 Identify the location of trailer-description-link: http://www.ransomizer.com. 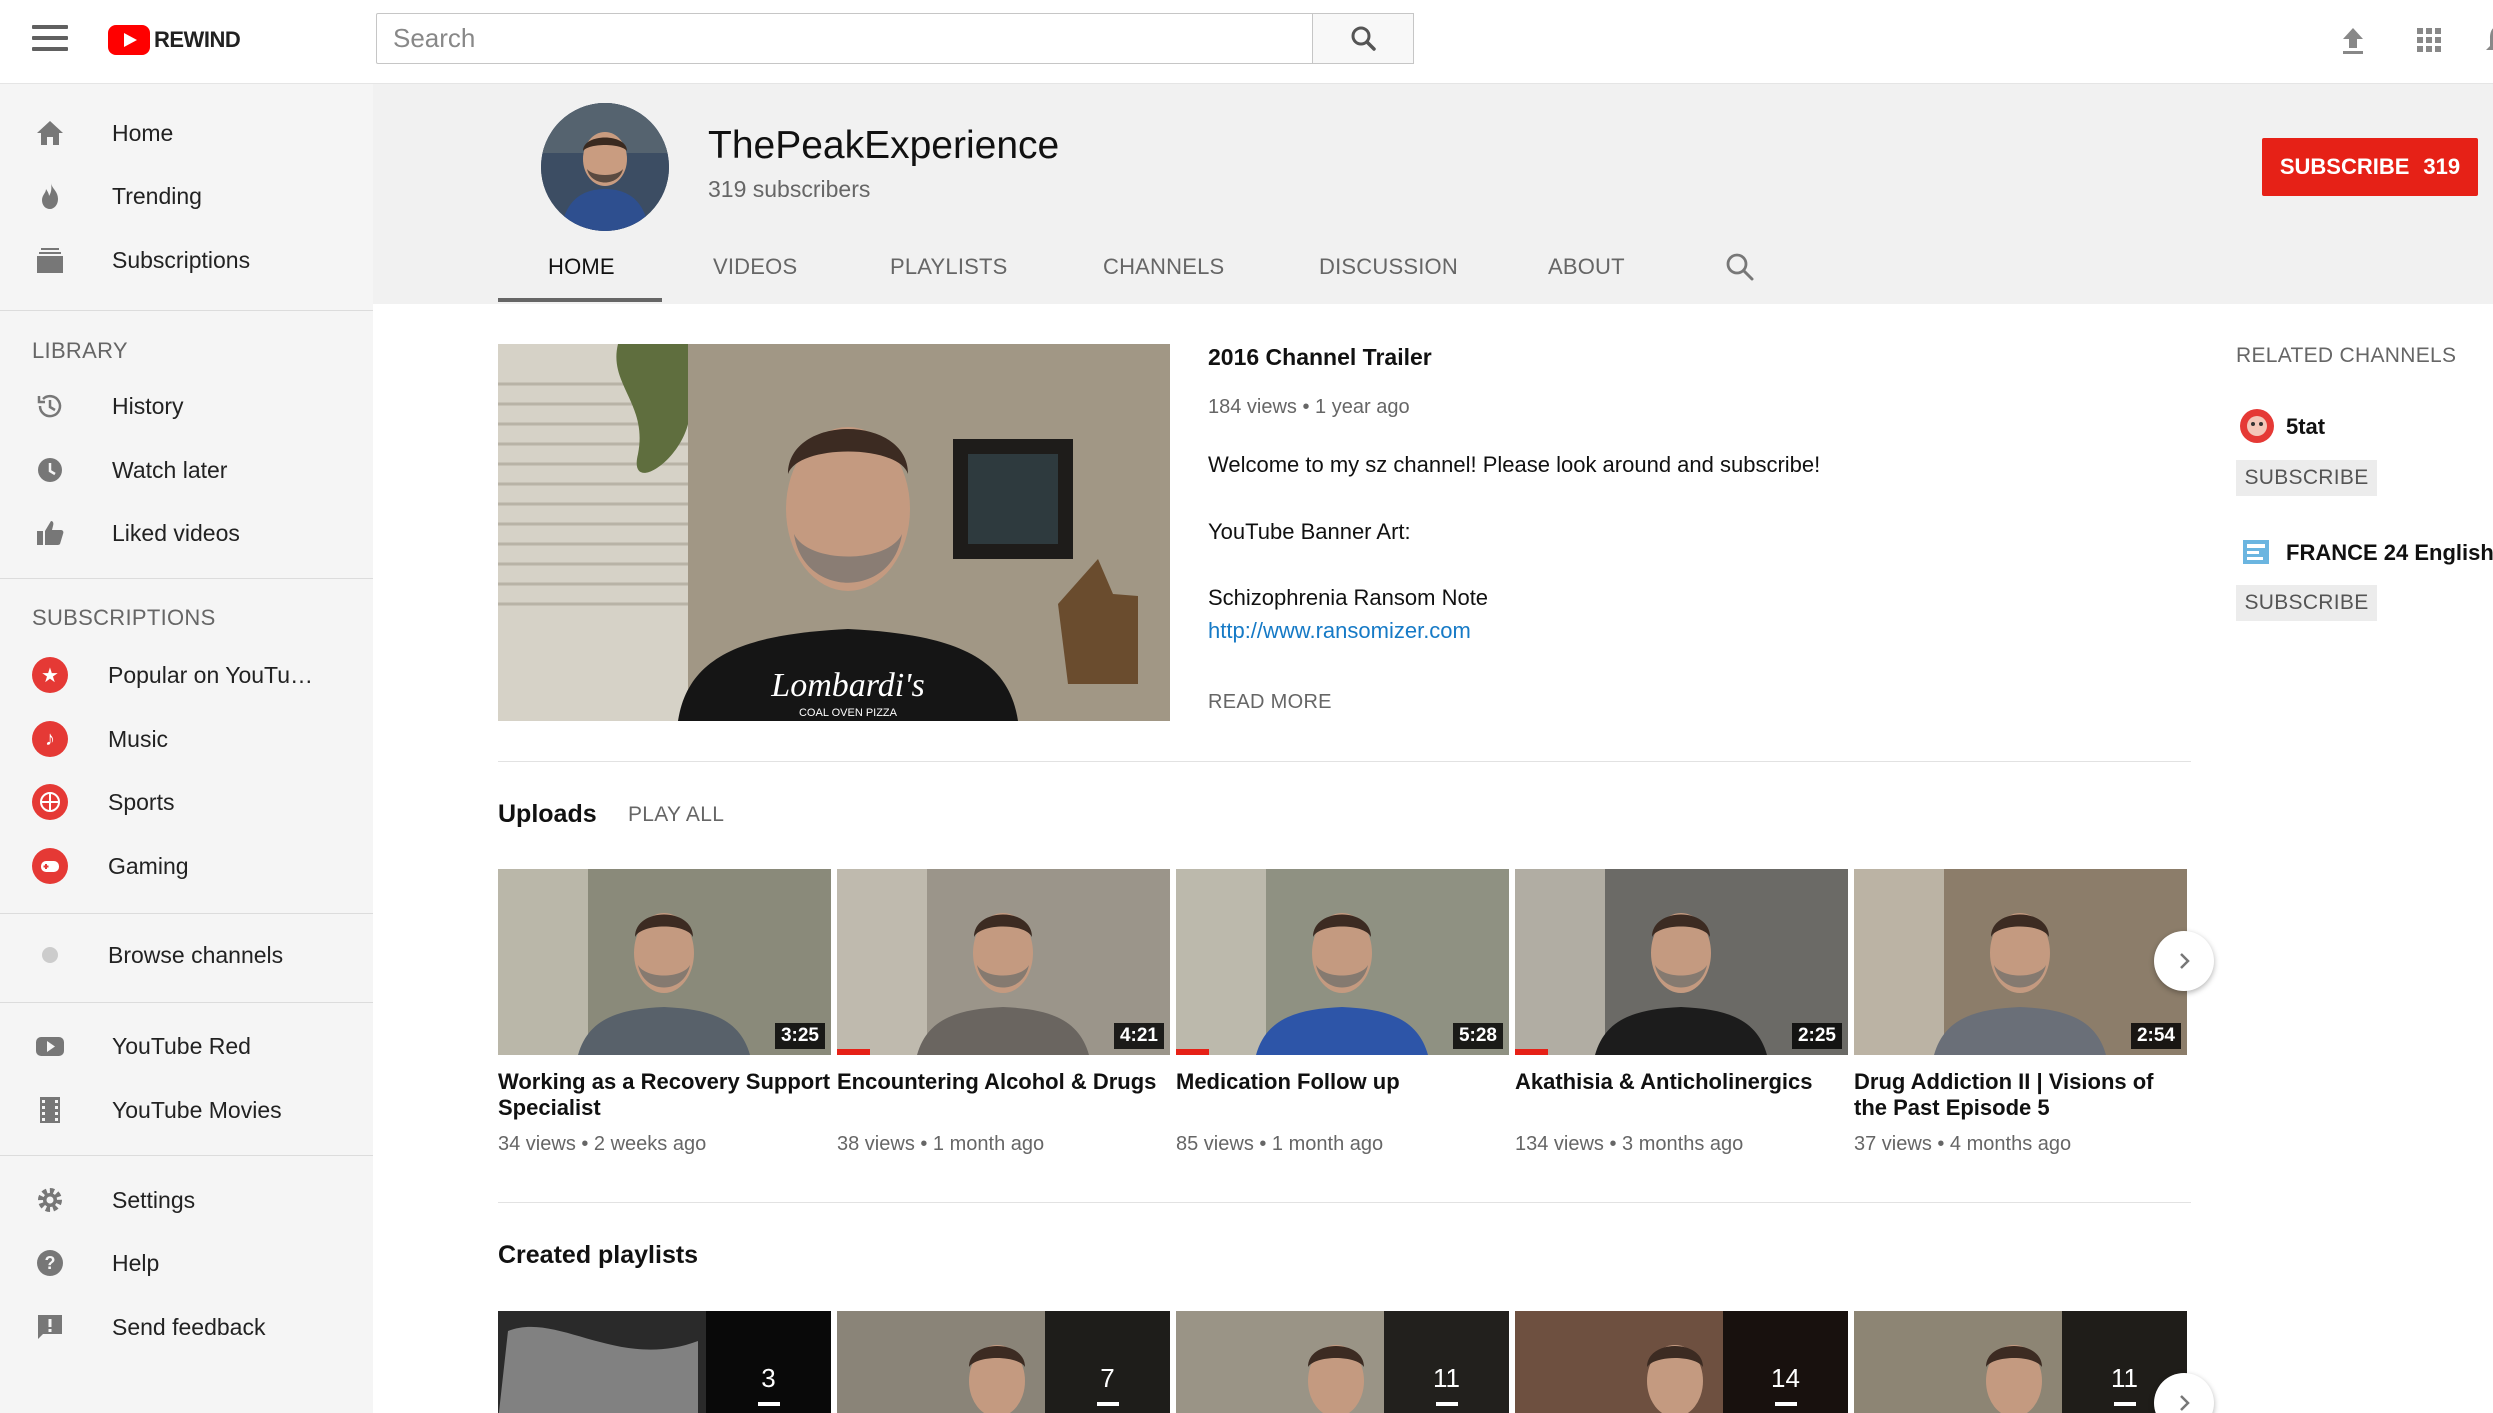
(1339, 631).